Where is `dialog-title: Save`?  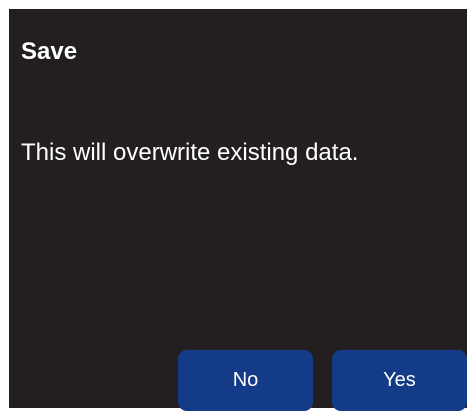 dialog-title: Save is located at coordinates (49, 51).